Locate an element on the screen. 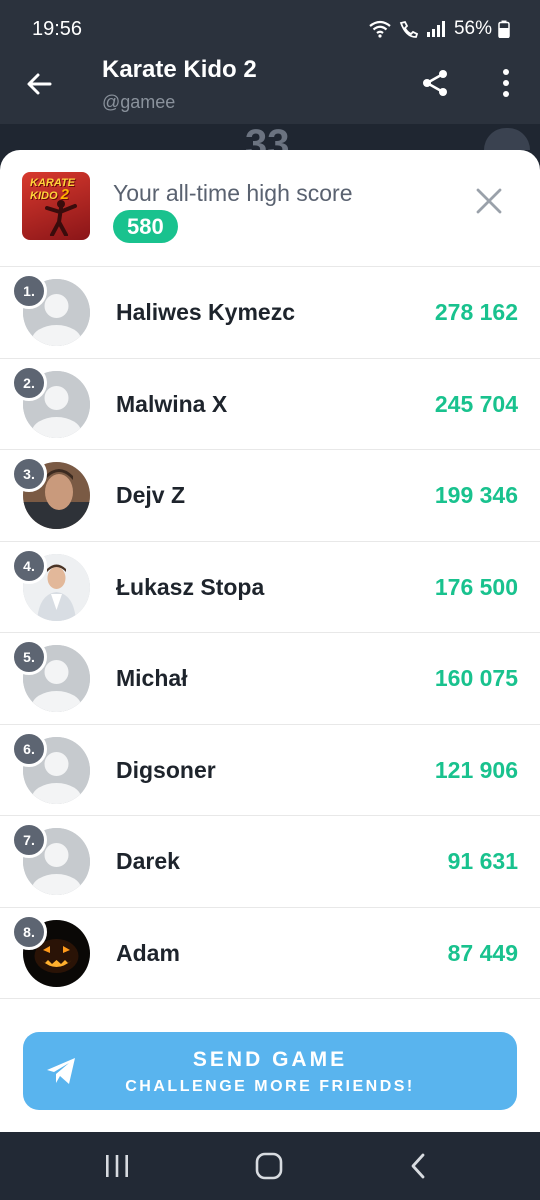  player-name: Adam is located at coordinates (148, 952).